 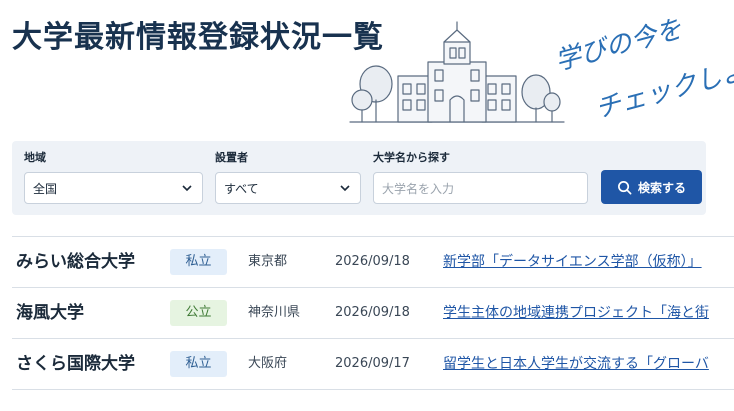 I want to click on news-link: 新学部「データサイエンス学部（仮称）」, so click(x=572, y=262).